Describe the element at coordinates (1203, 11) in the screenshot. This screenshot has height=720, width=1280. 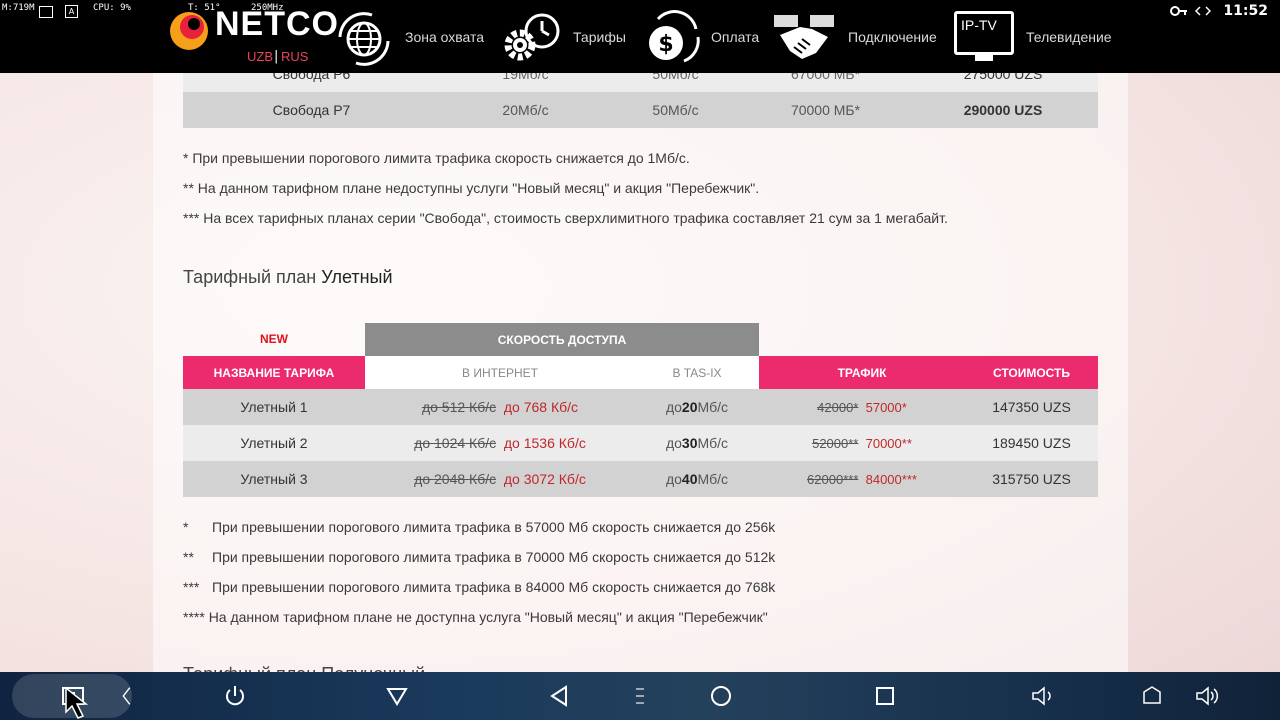
I see `code-arrows-icon` at that location.